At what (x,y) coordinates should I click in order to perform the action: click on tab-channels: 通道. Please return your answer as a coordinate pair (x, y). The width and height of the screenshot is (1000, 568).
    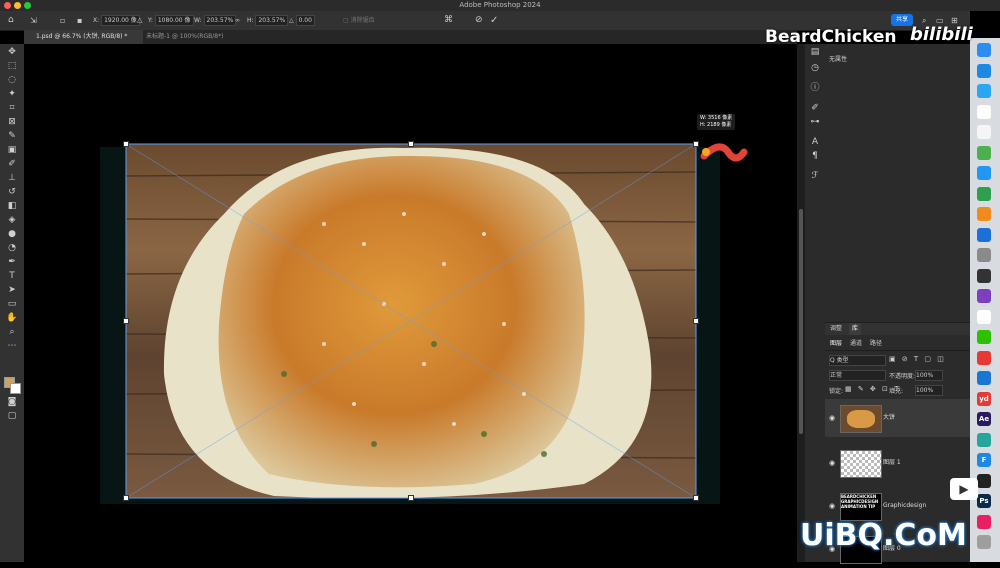
    Looking at the image, I should click on (856, 344).